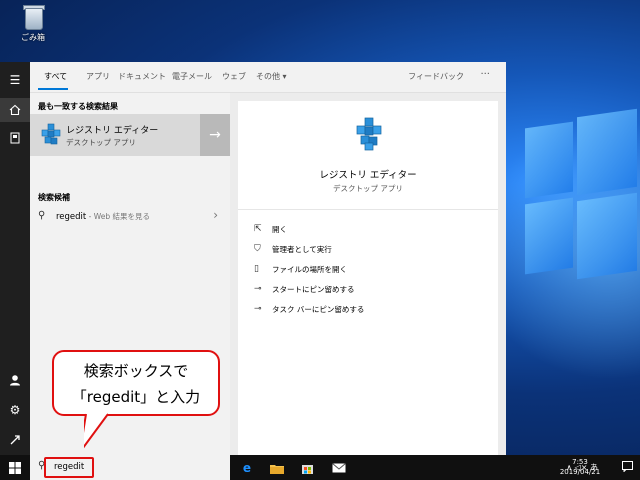 Image resolution: width=640 pixels, height=480 pixels. I want to click on best-match-title: レジストリ エディター, so click(112, 131).